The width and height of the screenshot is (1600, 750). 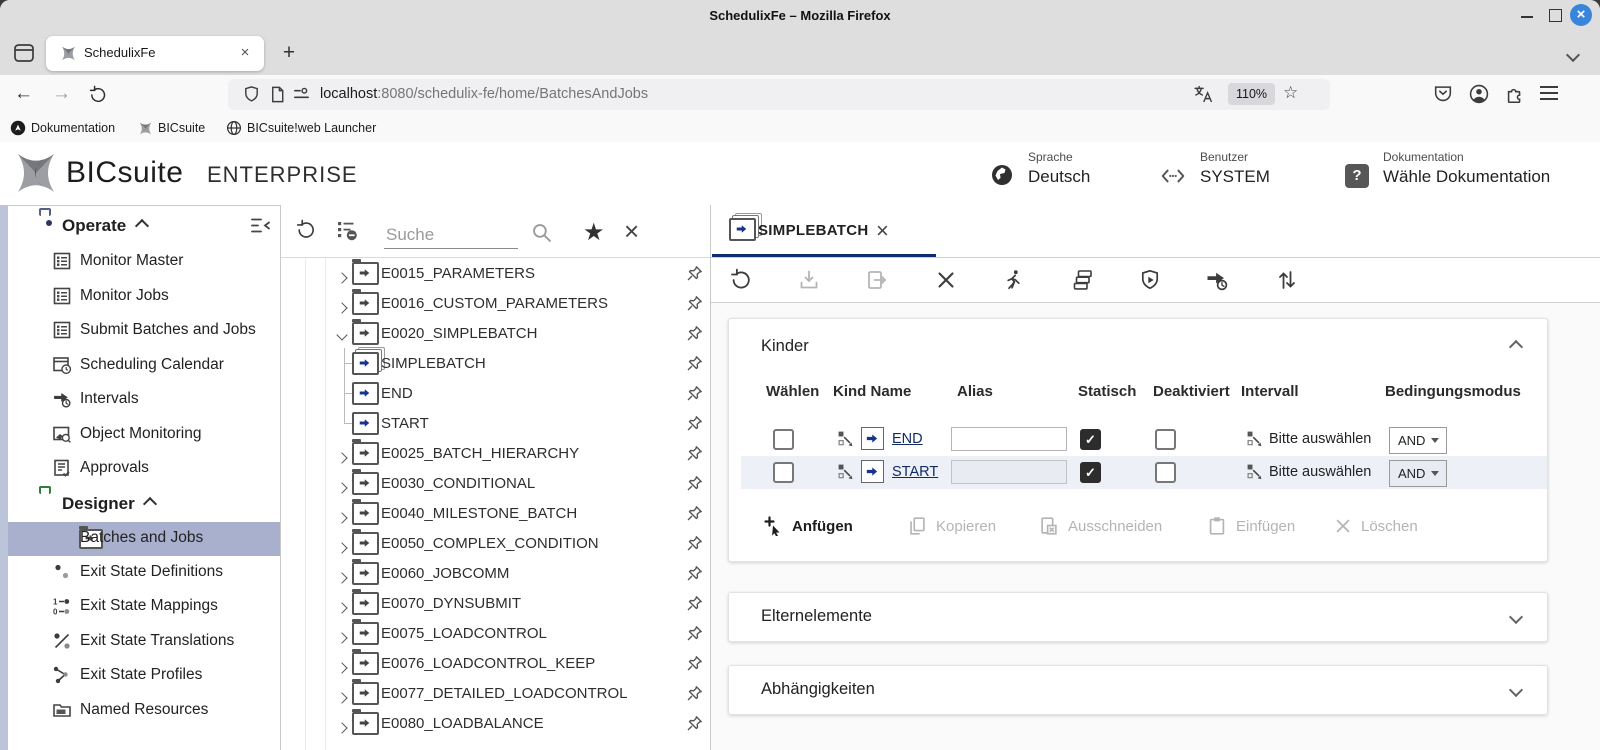 What do you see at coordinates (495, 573) in the screenshot?
I see `tree-row: E0060_JOBCOMM` at bounding box center [495, 573].